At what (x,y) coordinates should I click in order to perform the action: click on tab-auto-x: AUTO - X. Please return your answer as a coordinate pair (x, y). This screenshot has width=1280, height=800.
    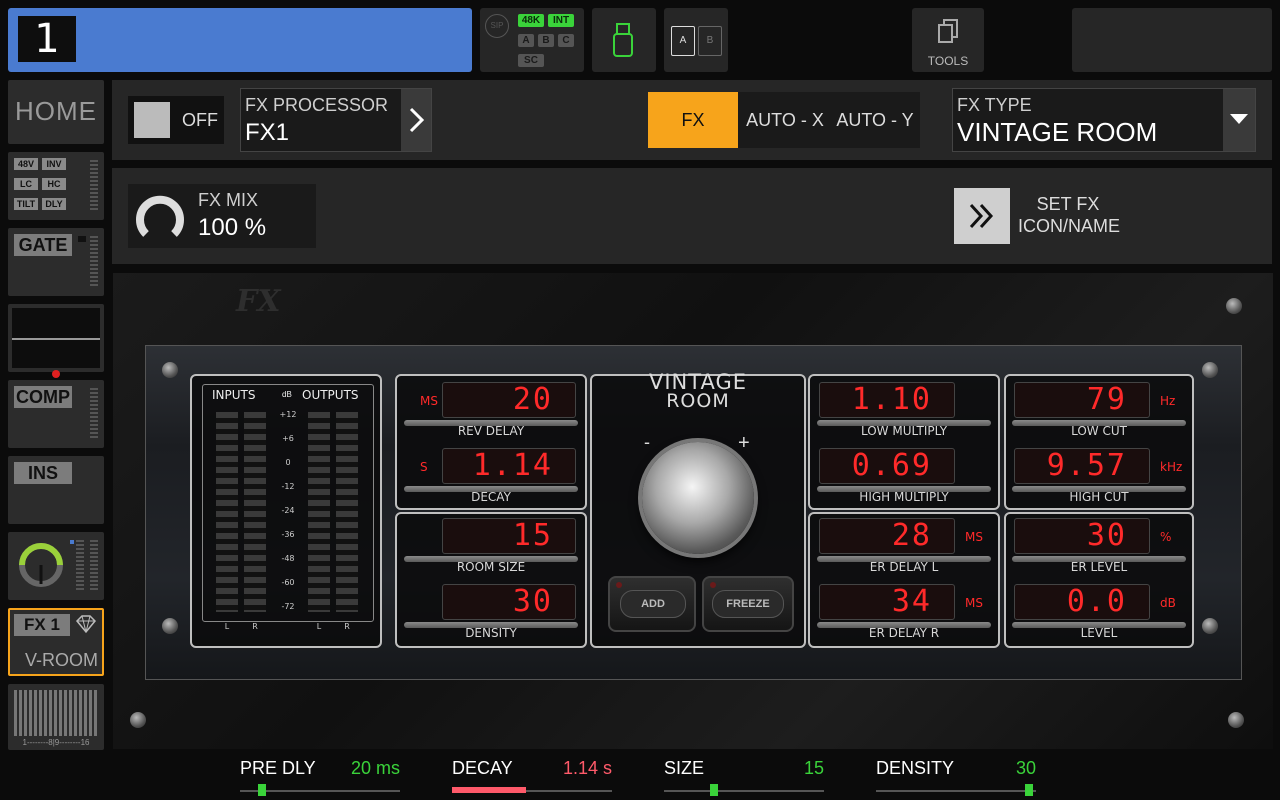
    Looking at the image, I should click on (785, 120).